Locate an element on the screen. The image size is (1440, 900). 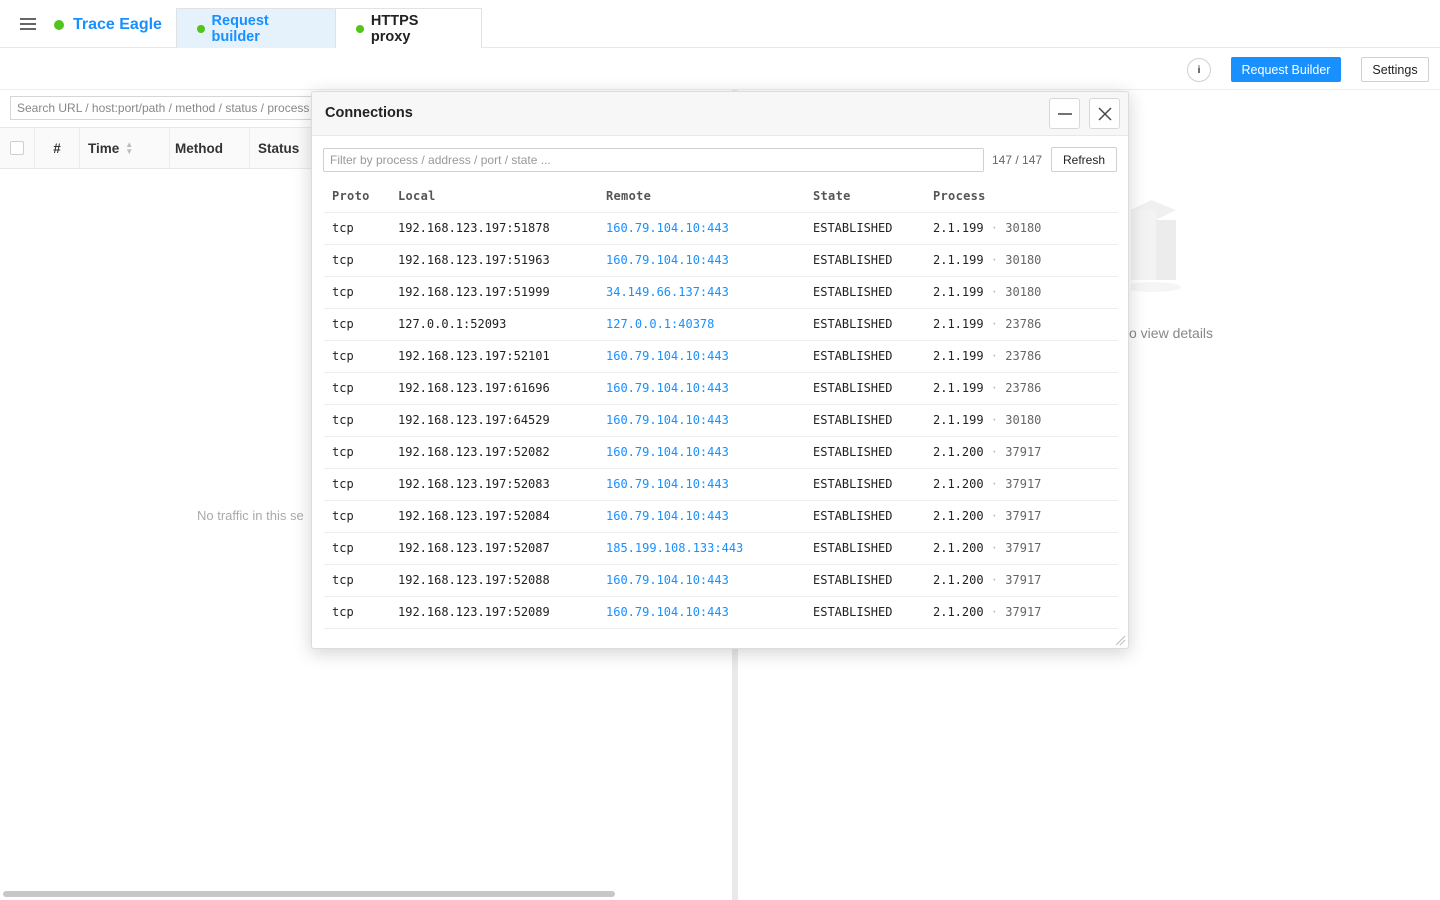
empty-traffic-message: No traffic in this se is located at coordinates (250, 515).